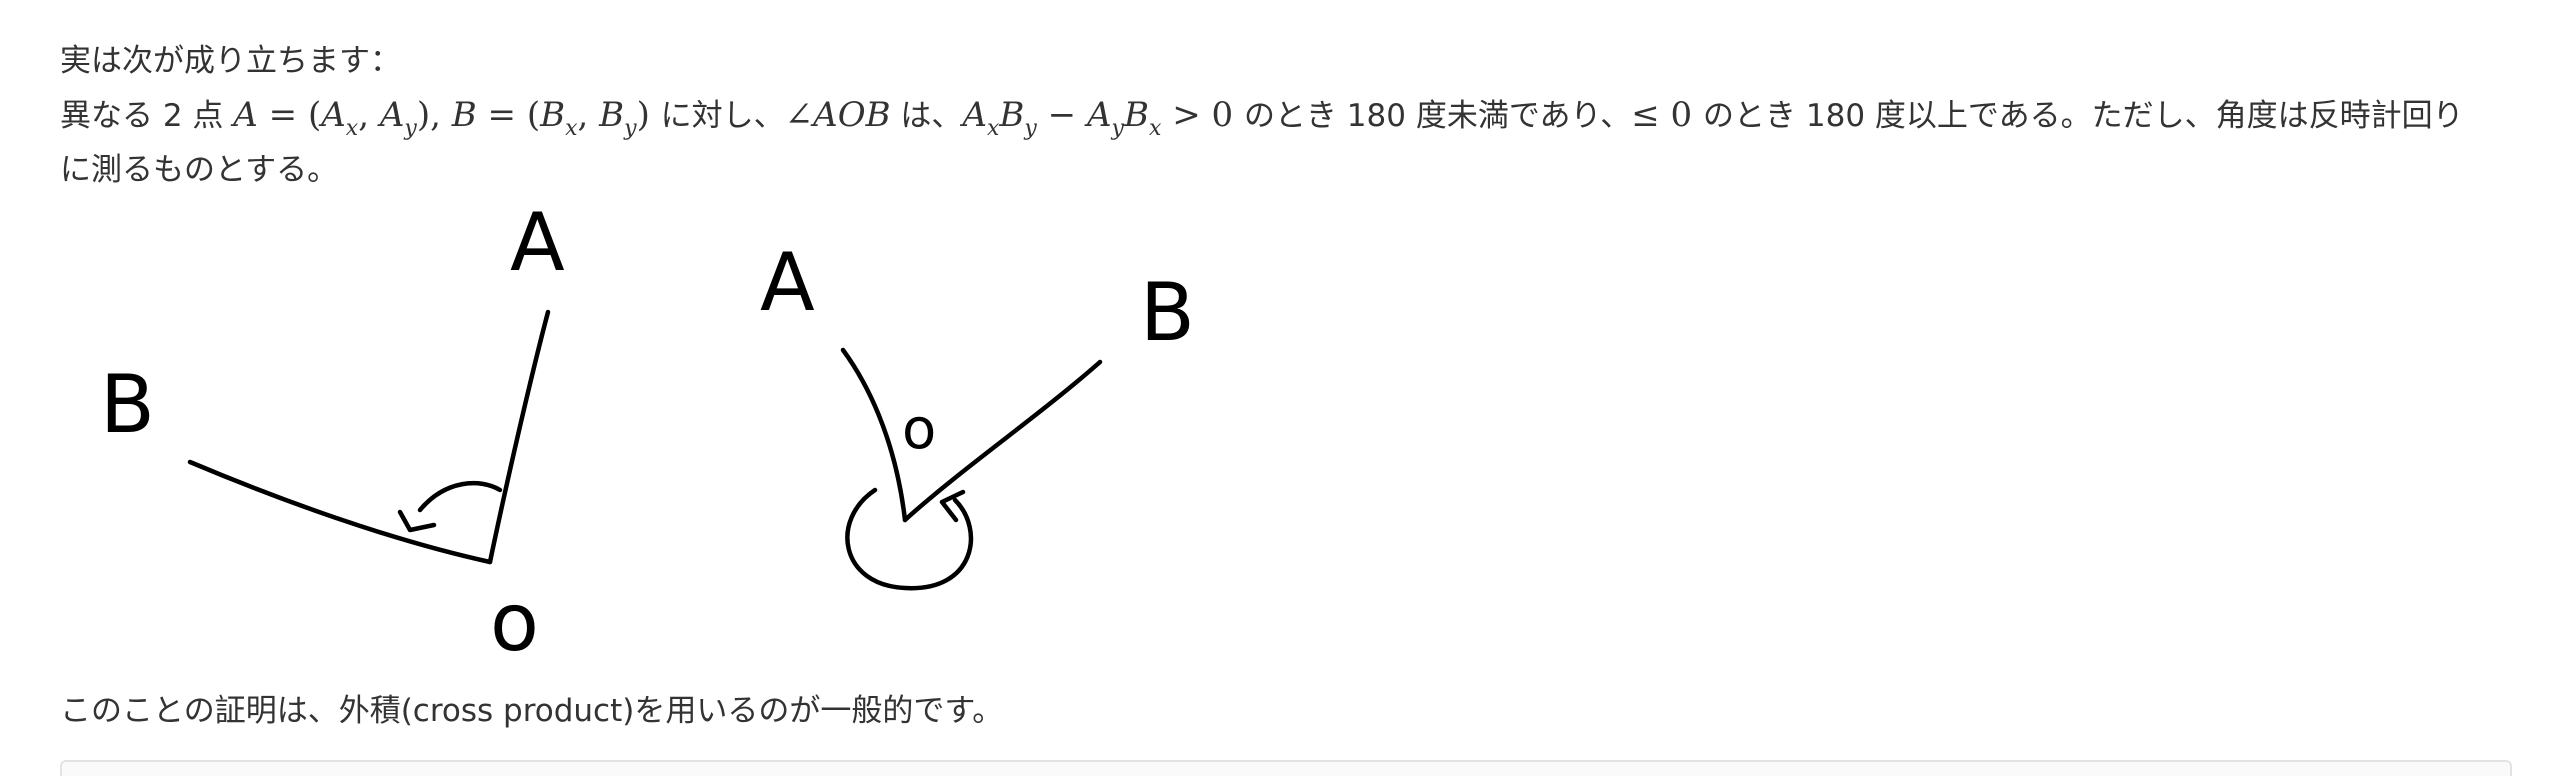 This screenshot has width=2555, height=776. What do you see at coordinates (245, 115) in the screenshot?
I see `math-A: A` at bounding box center [245, 115].